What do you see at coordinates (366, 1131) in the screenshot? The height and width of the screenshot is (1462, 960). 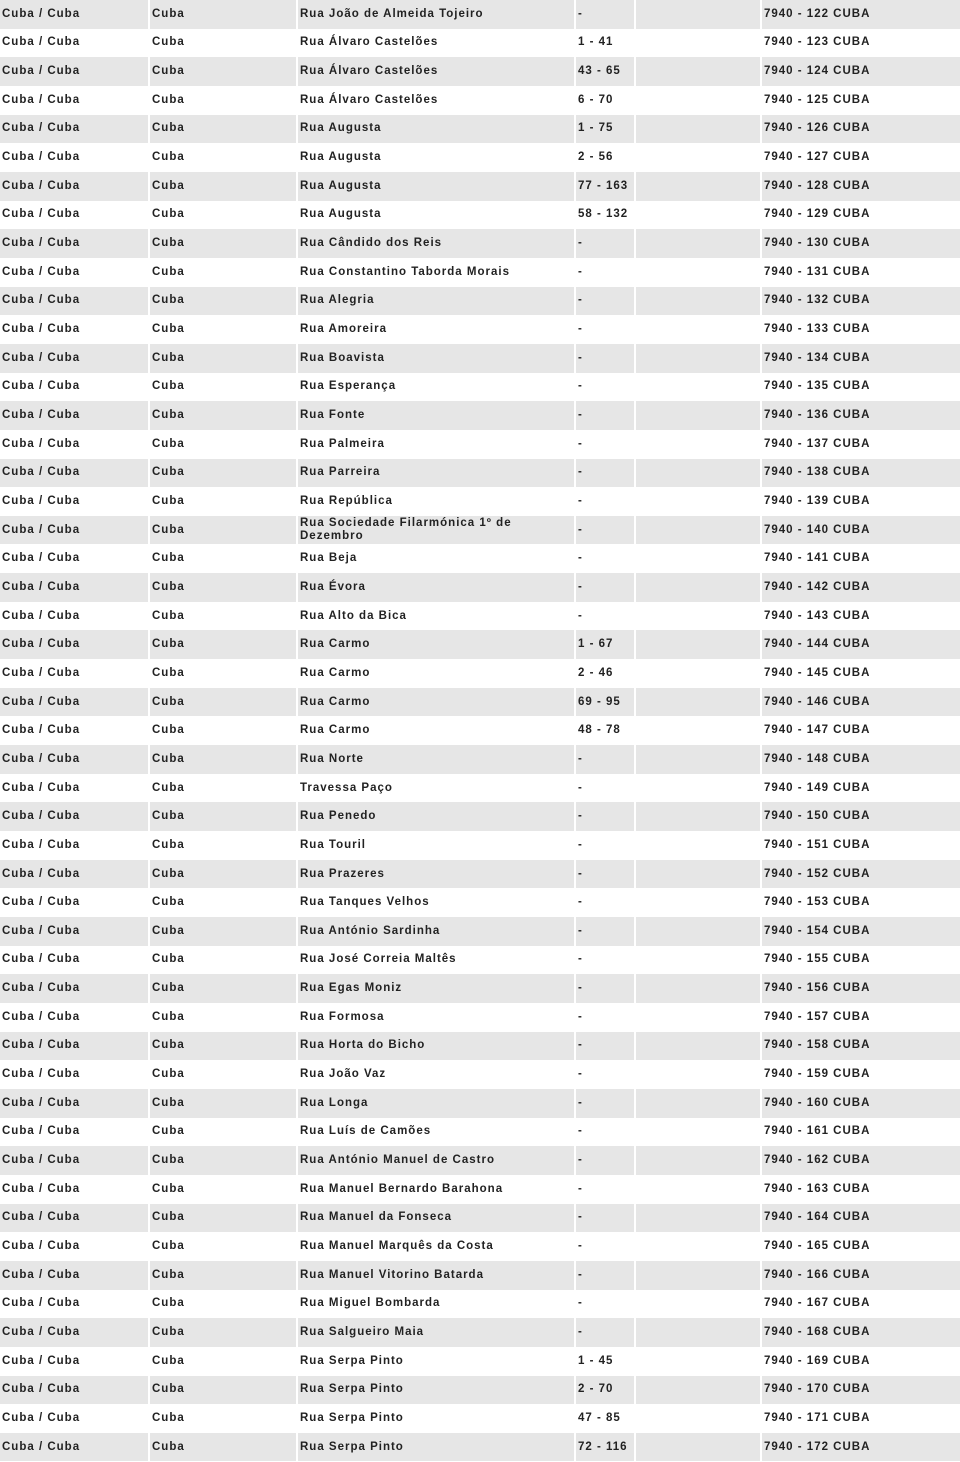 I see `street-cell: Rua Luís de Camões` at bounding box center [366, 1131].